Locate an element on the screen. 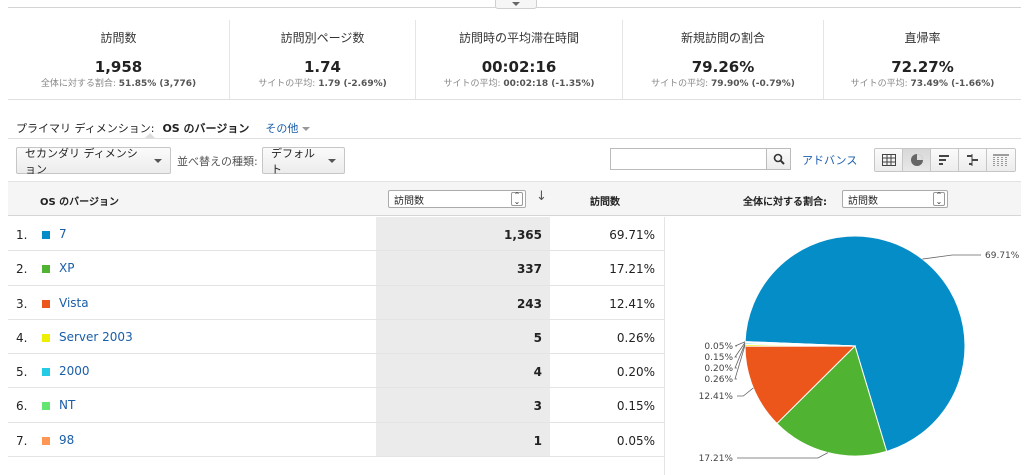 The height and width of the screenshot is (475, 1029). metric-visits: 訪問数 1,958 全体に対する割合: 51.85% (3,776) is located at coordinates (119, 59).